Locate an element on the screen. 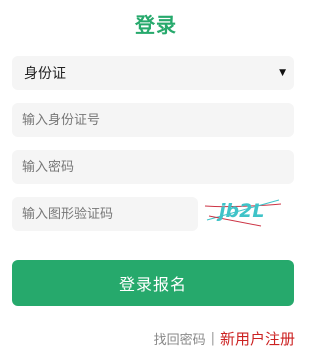 The height and width of the screenshot is (353, 320). captcha-image: jb2L is located at coordinates (243, 211).